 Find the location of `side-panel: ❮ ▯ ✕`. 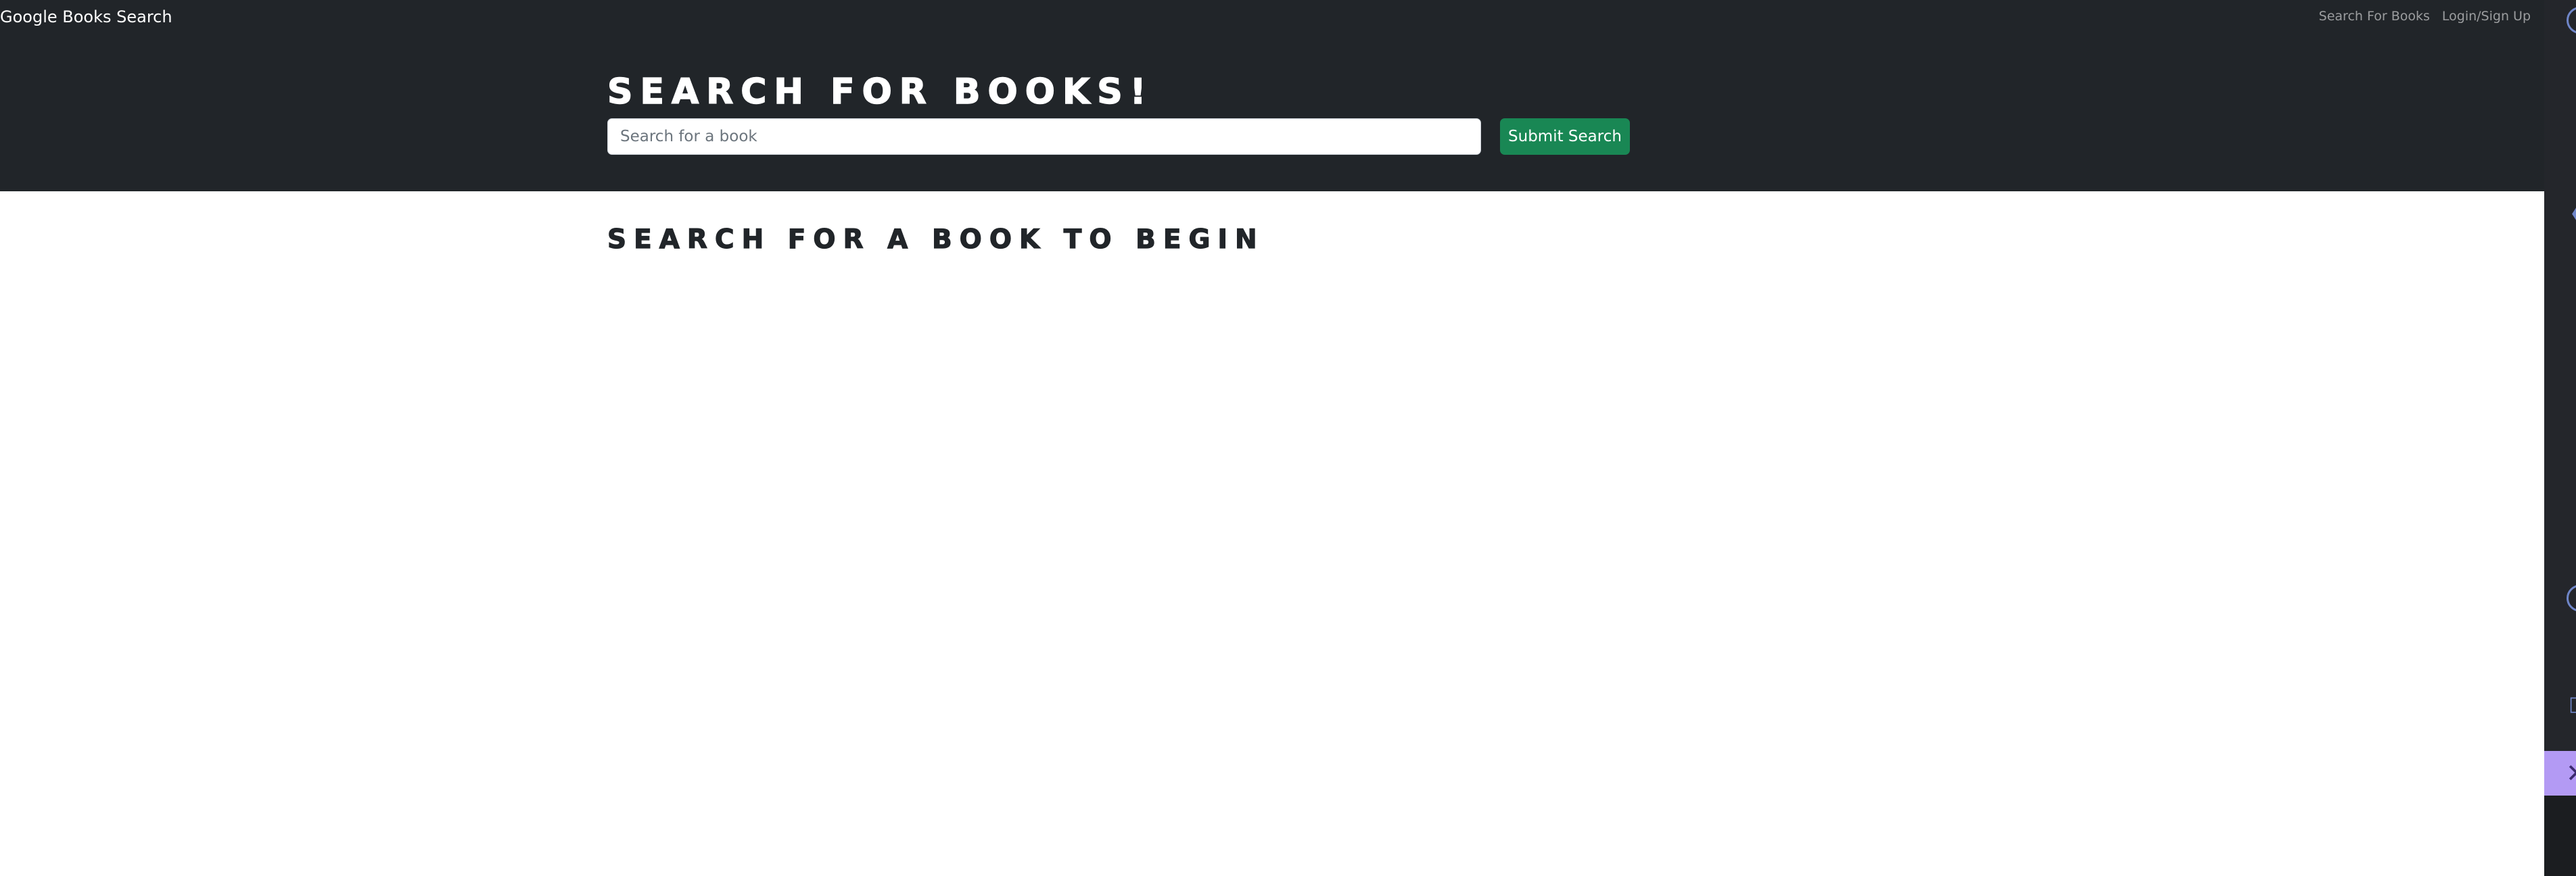

side-panel: ❮ ▯ ✕ is located at coordinates (2560, 438).